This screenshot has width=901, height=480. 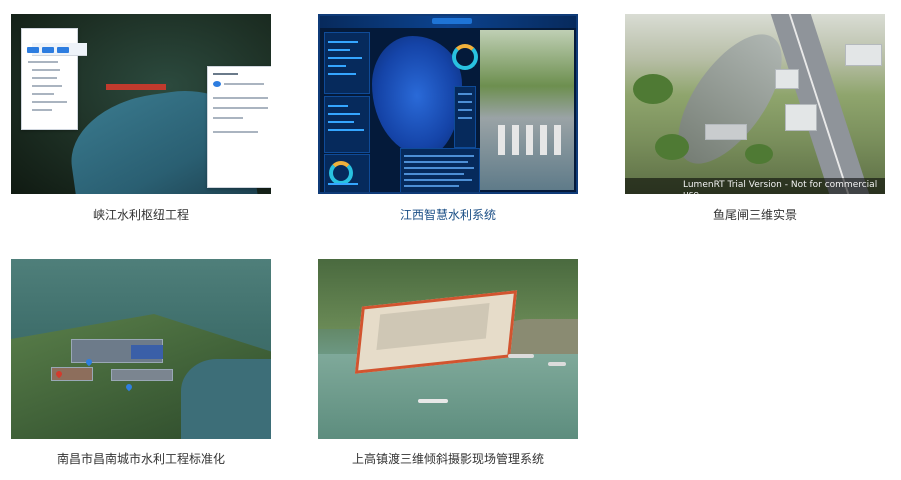 I want to click on project-caption: 鱼尾闸三维实景, so click(x=755, y=214).